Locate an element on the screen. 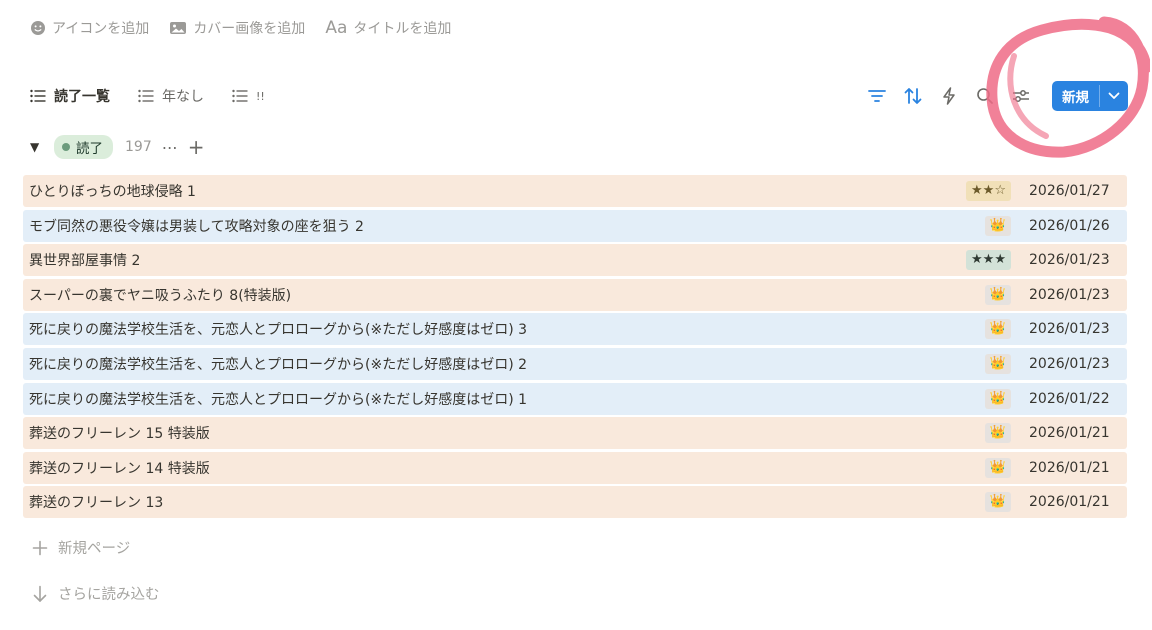 This screenshot has height=630, width=1152. add-icon-button: アイコンを追加 is located at coordinates (89, 28).